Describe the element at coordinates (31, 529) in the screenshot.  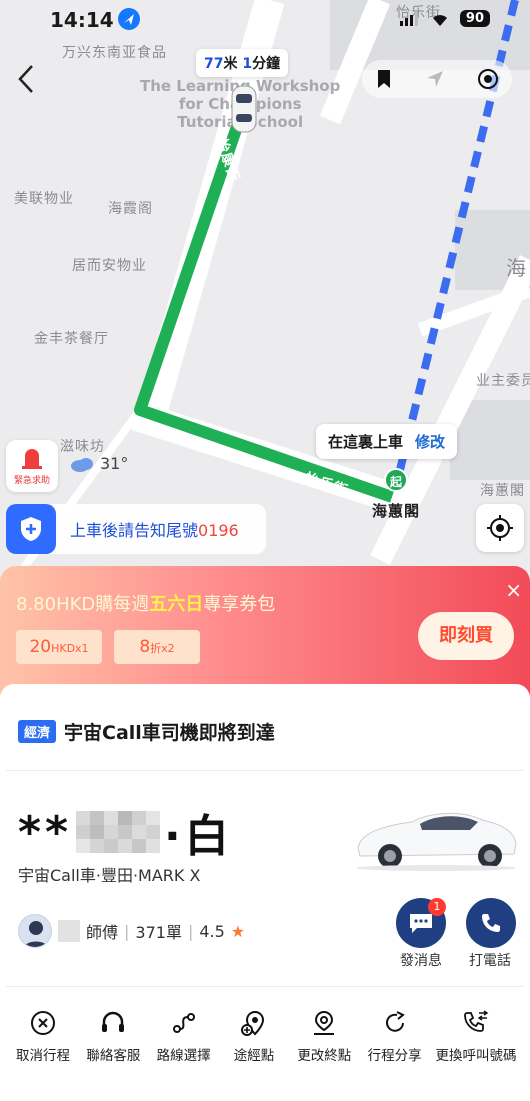
I see `shield-icon` at that location.